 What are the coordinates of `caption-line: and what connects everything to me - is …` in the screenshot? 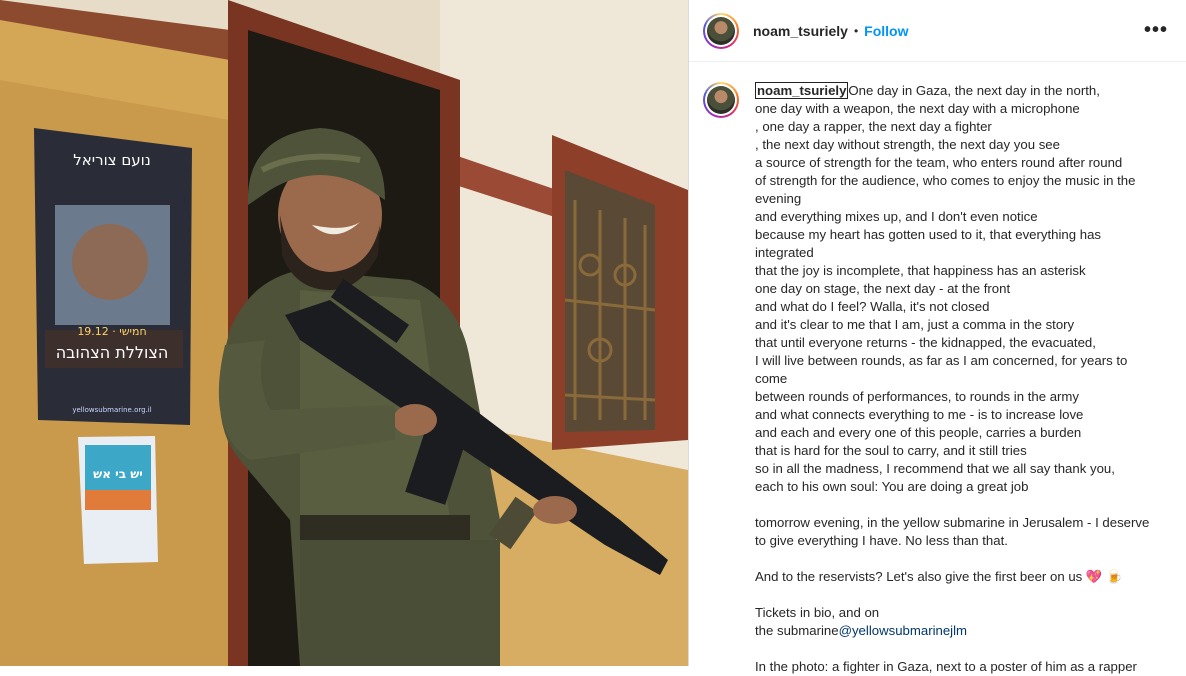 It's located at (919, 414).